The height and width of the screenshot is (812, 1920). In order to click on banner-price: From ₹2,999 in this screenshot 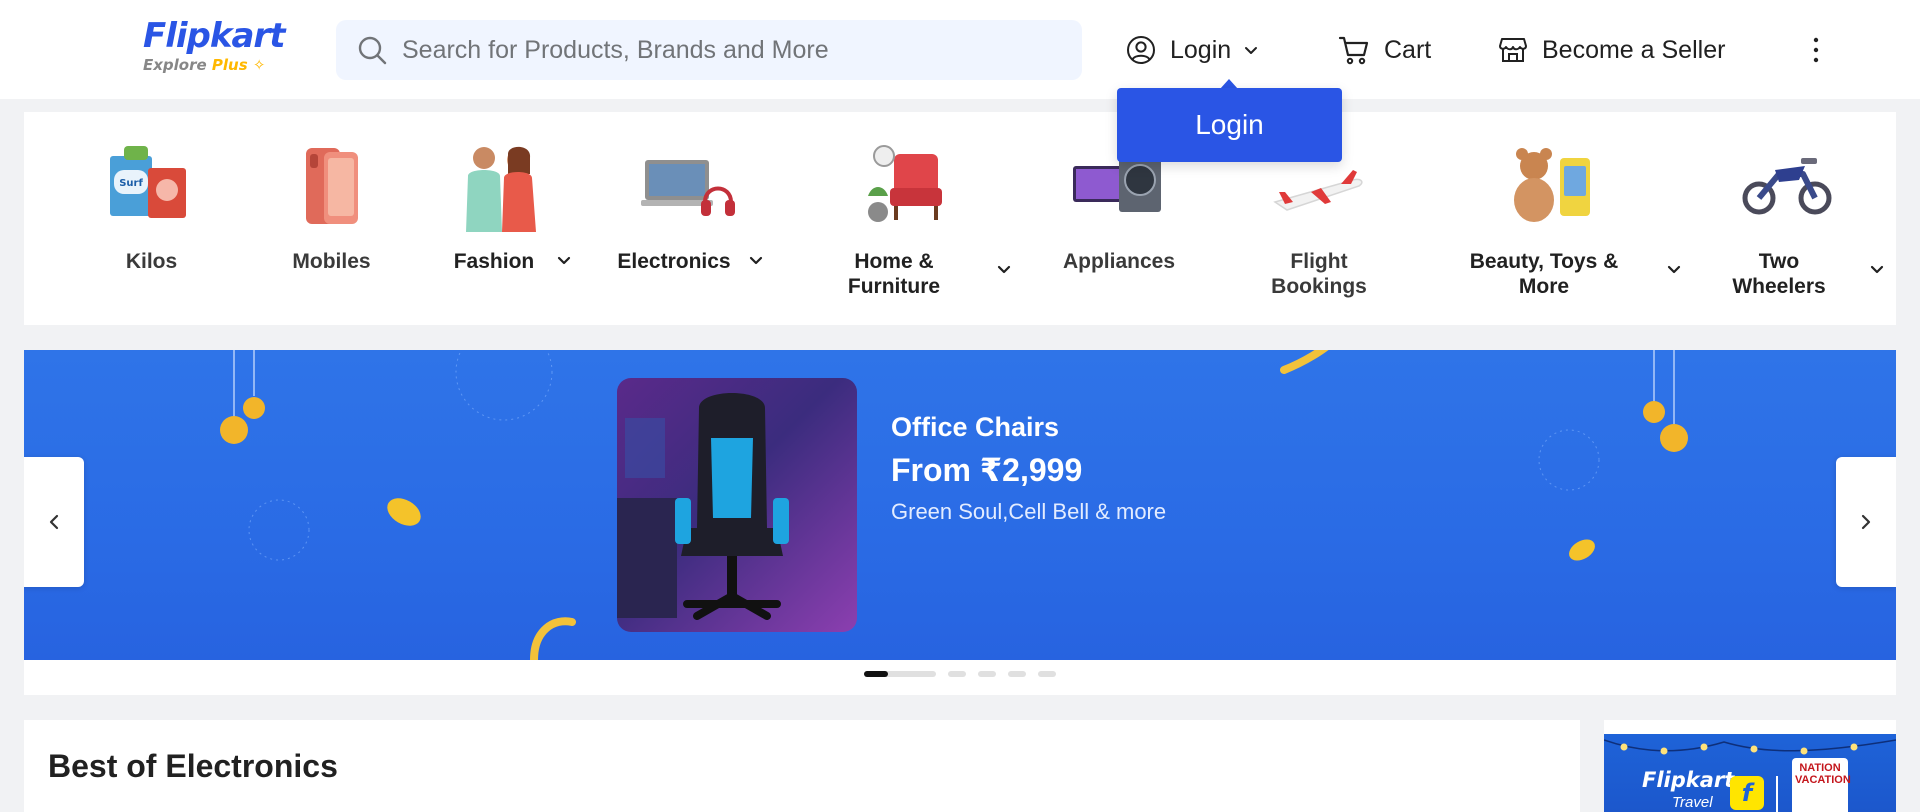, I will do `click(987, 470)`.